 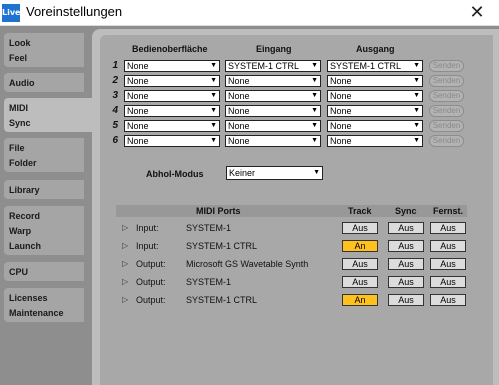 I want to click on close-icon: ✕, so click(x=477, y=13).